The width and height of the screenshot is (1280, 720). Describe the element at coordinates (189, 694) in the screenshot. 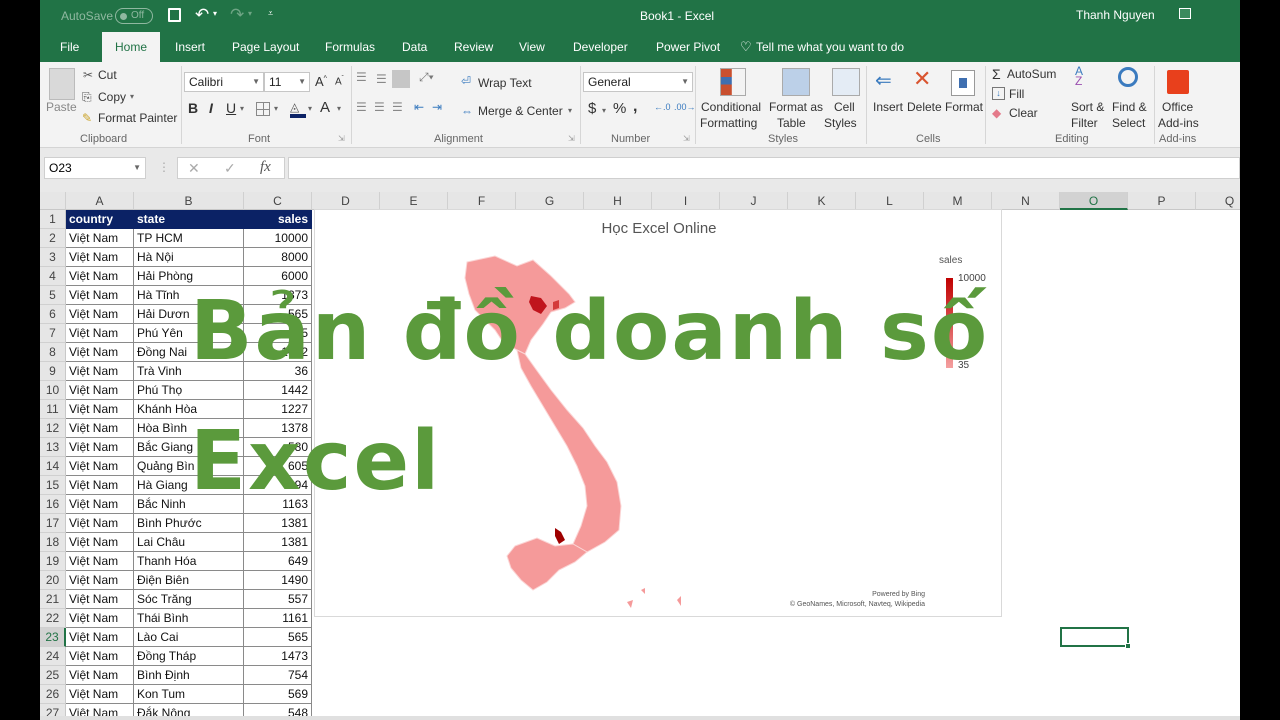

I see `table-cell: Kon Tum` at that location.